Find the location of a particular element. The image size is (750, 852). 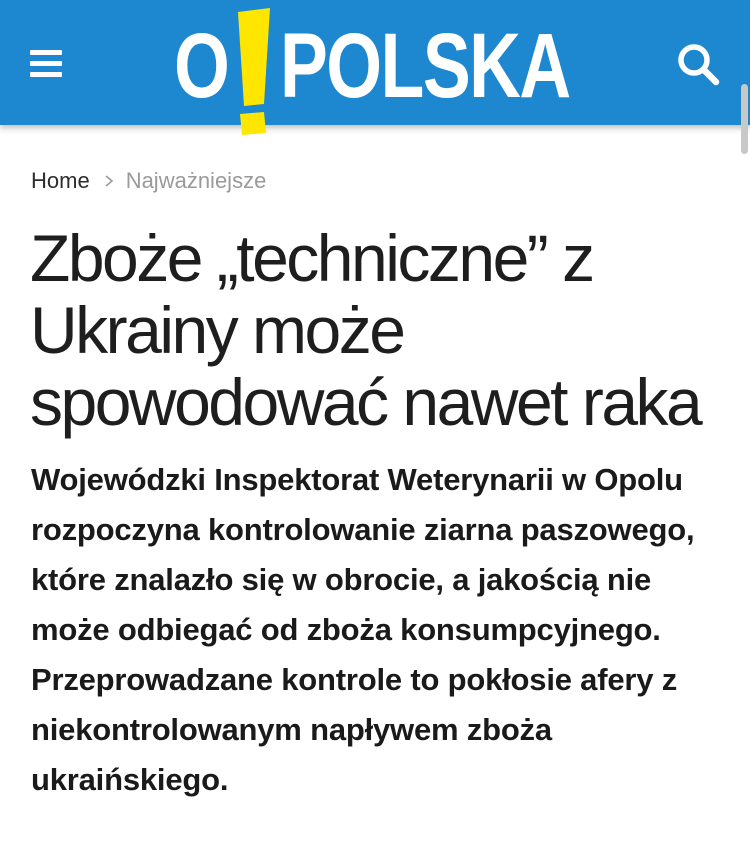

breadcrumb: Home Najważniejsze is located at coordinates (148, 181).